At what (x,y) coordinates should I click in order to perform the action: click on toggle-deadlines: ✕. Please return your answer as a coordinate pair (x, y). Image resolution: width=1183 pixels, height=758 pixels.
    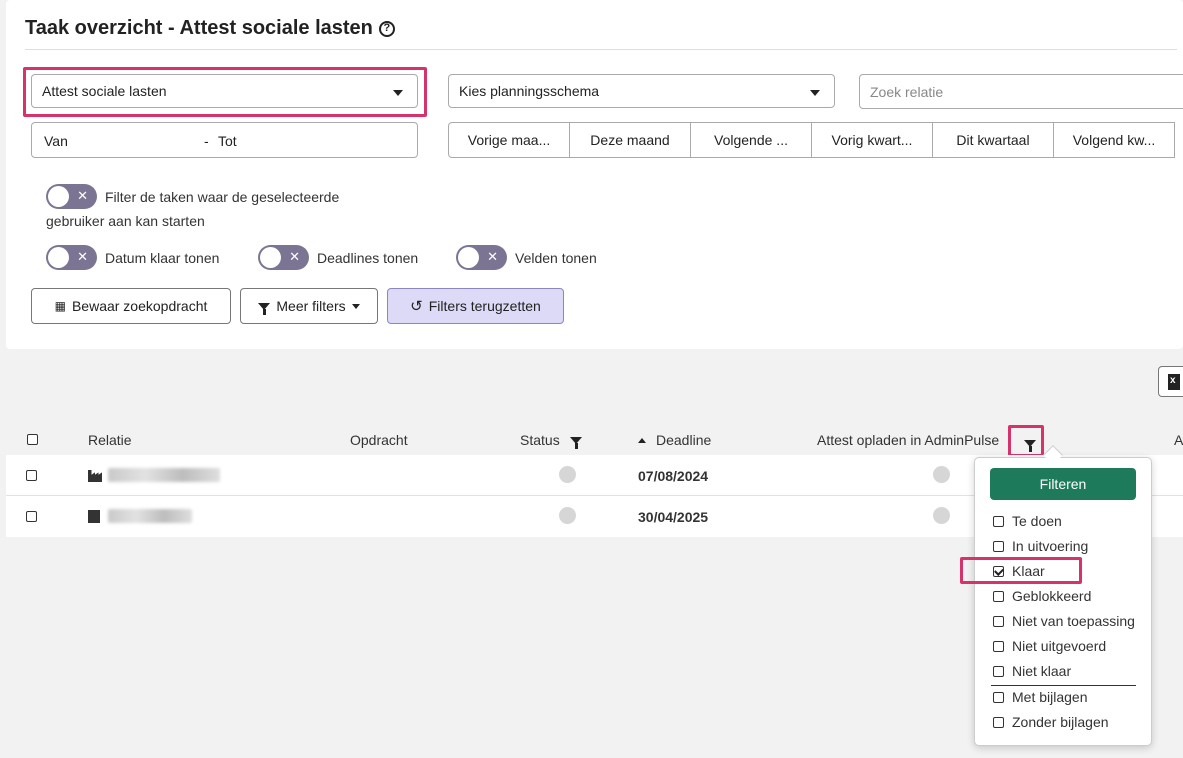
    Looking at the image, I should click on (283, 257).